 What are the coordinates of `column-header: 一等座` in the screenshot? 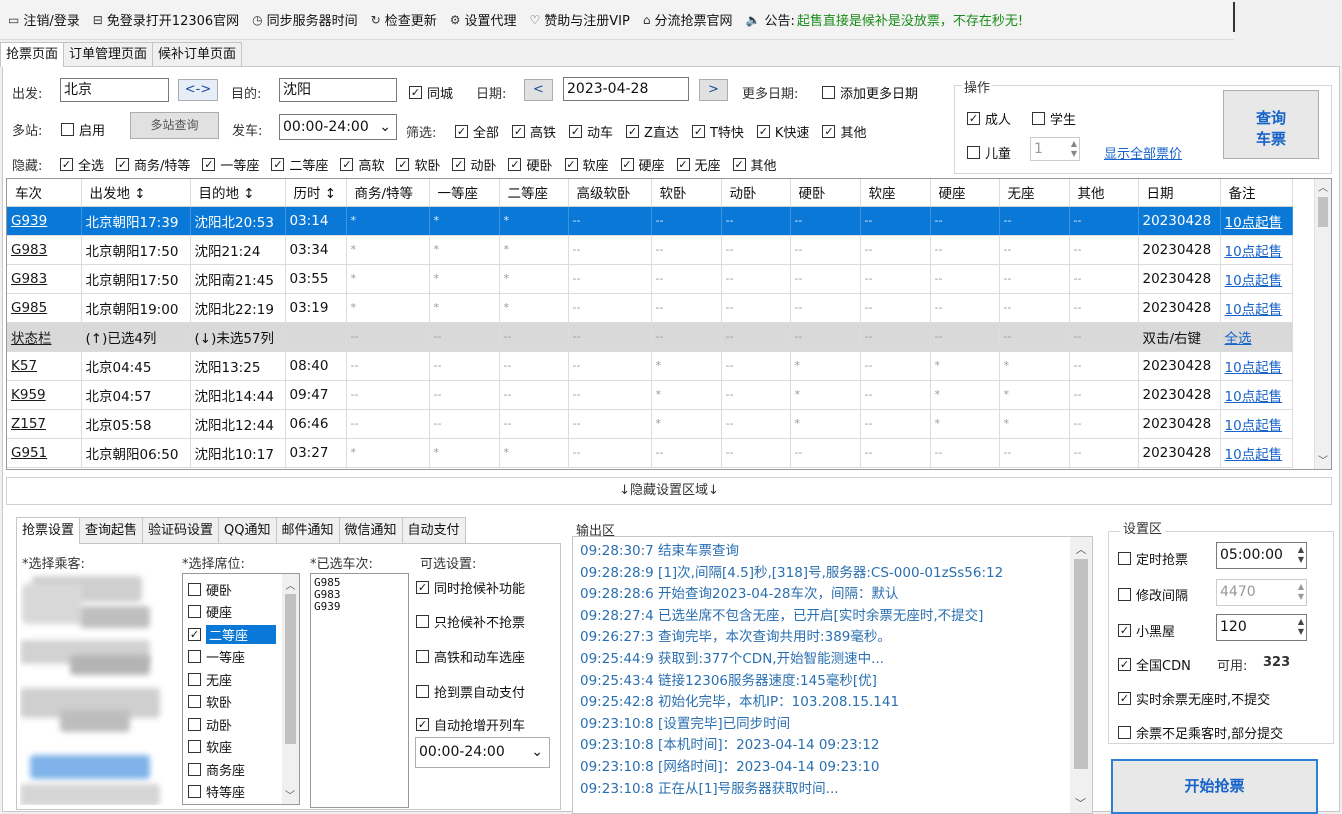 It's located at (464, 193).